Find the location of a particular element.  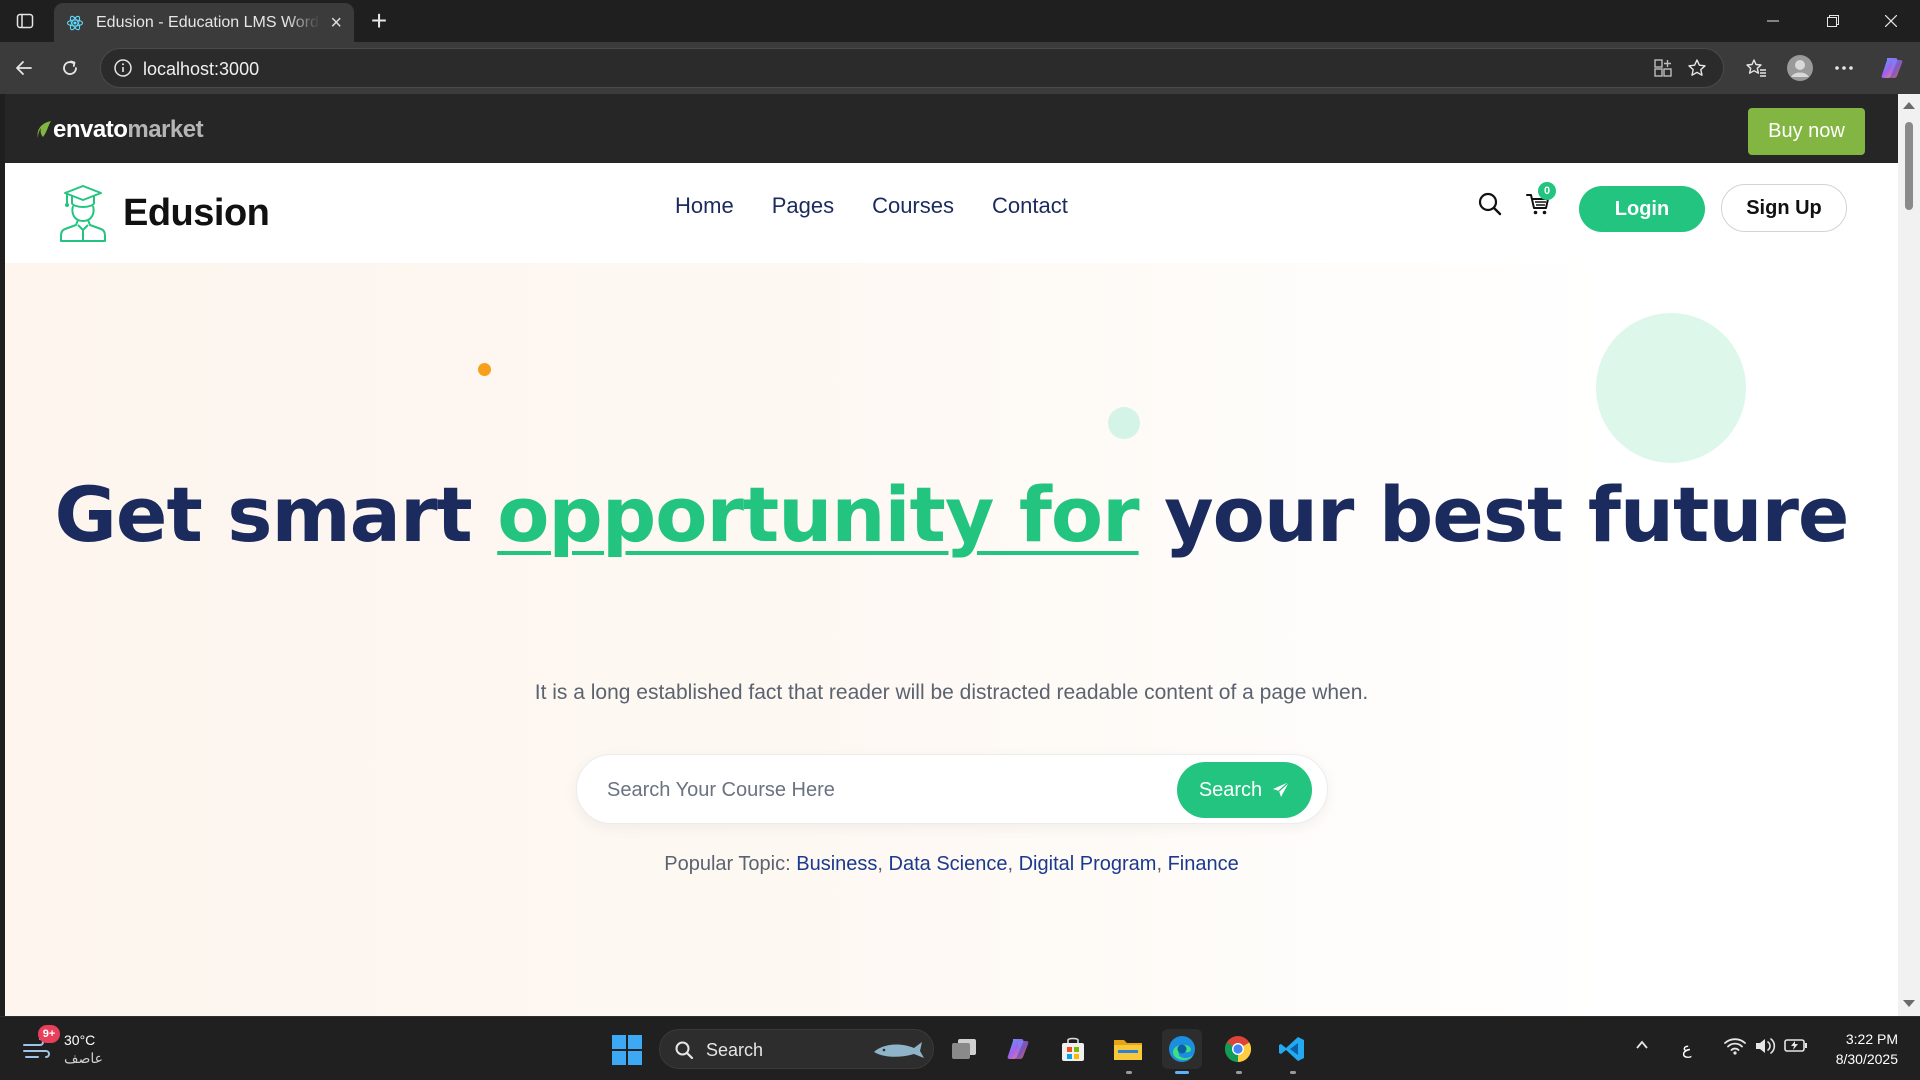

weather-desc: عاصف is located at coordinates (83, 1058).